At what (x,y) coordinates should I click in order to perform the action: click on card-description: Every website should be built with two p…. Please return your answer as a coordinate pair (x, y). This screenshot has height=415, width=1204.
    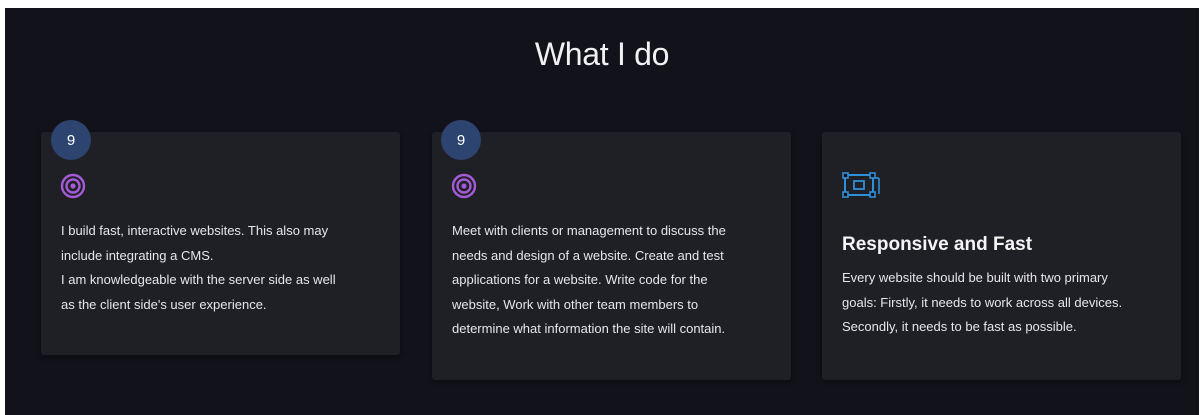
    Looking at the image, I should click on (1007, 303).